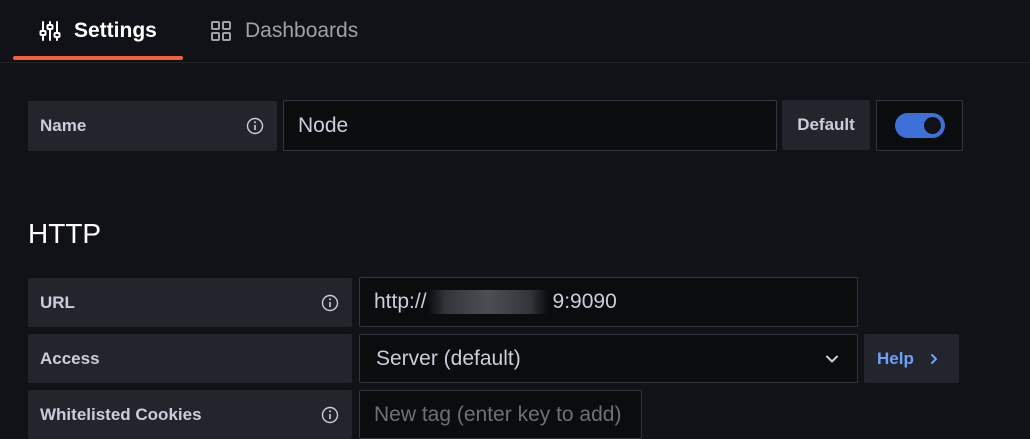 This screenshot has width=1030, height=439. What do you see at coordinates (115, 30) in the screenshot?
I see `tab-settings-label: Settings` at bounding box center [115, 30].